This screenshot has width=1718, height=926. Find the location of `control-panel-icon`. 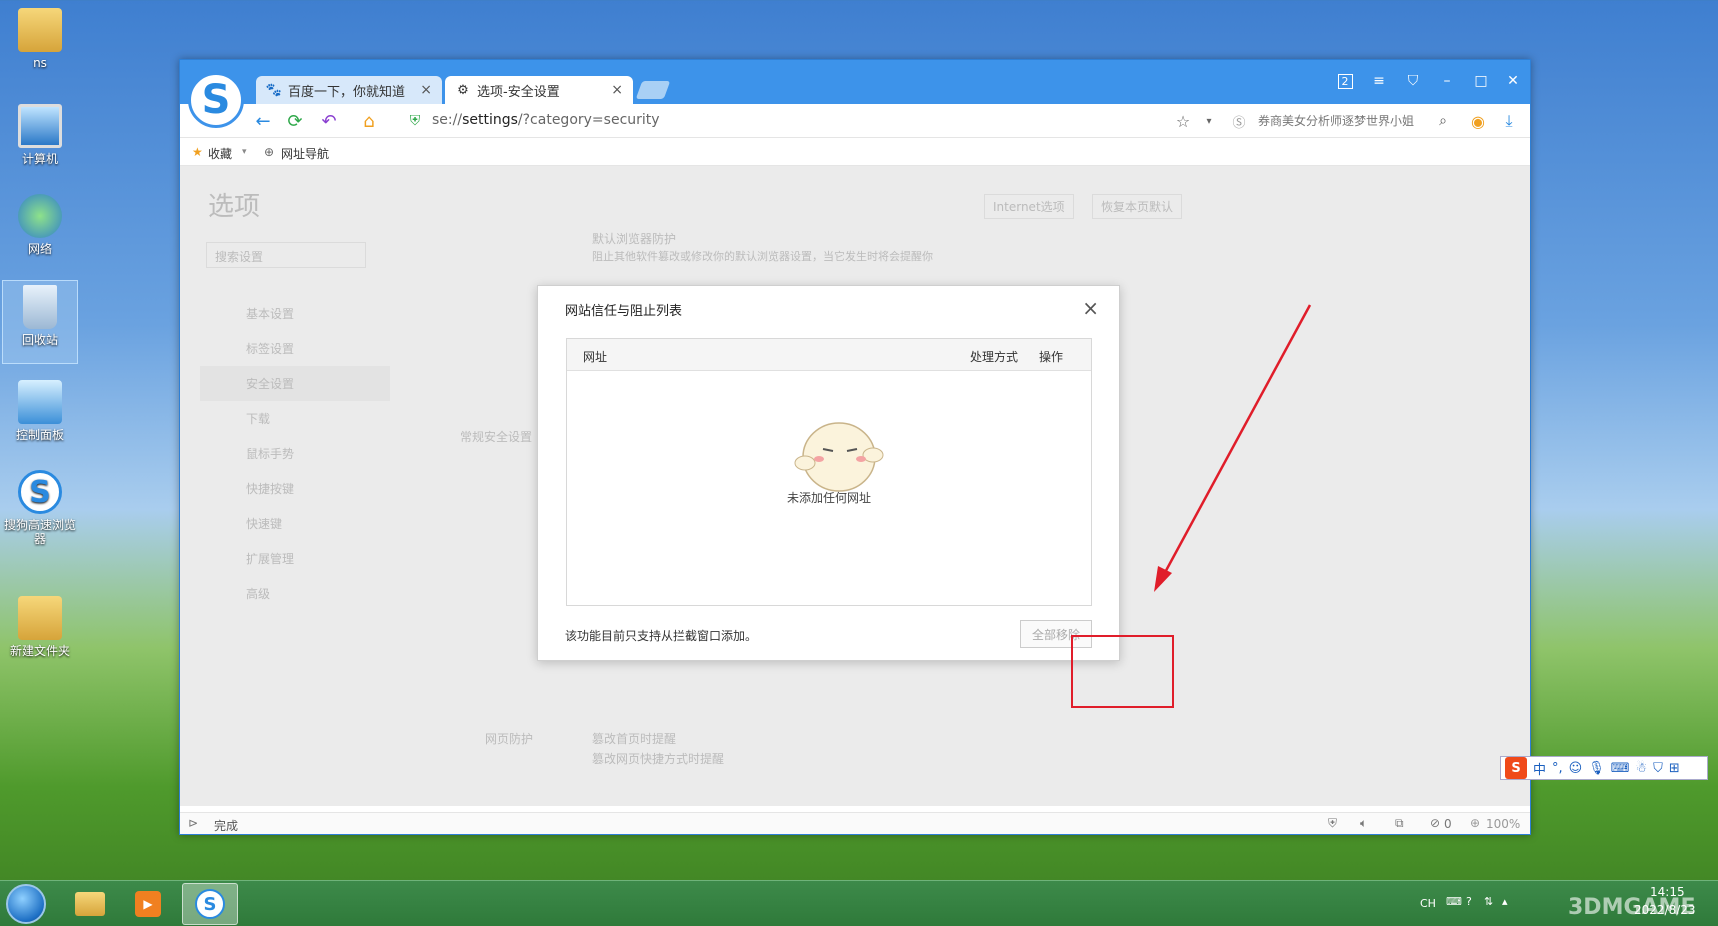

control-panel-icon is located at coordinates (40, 402).